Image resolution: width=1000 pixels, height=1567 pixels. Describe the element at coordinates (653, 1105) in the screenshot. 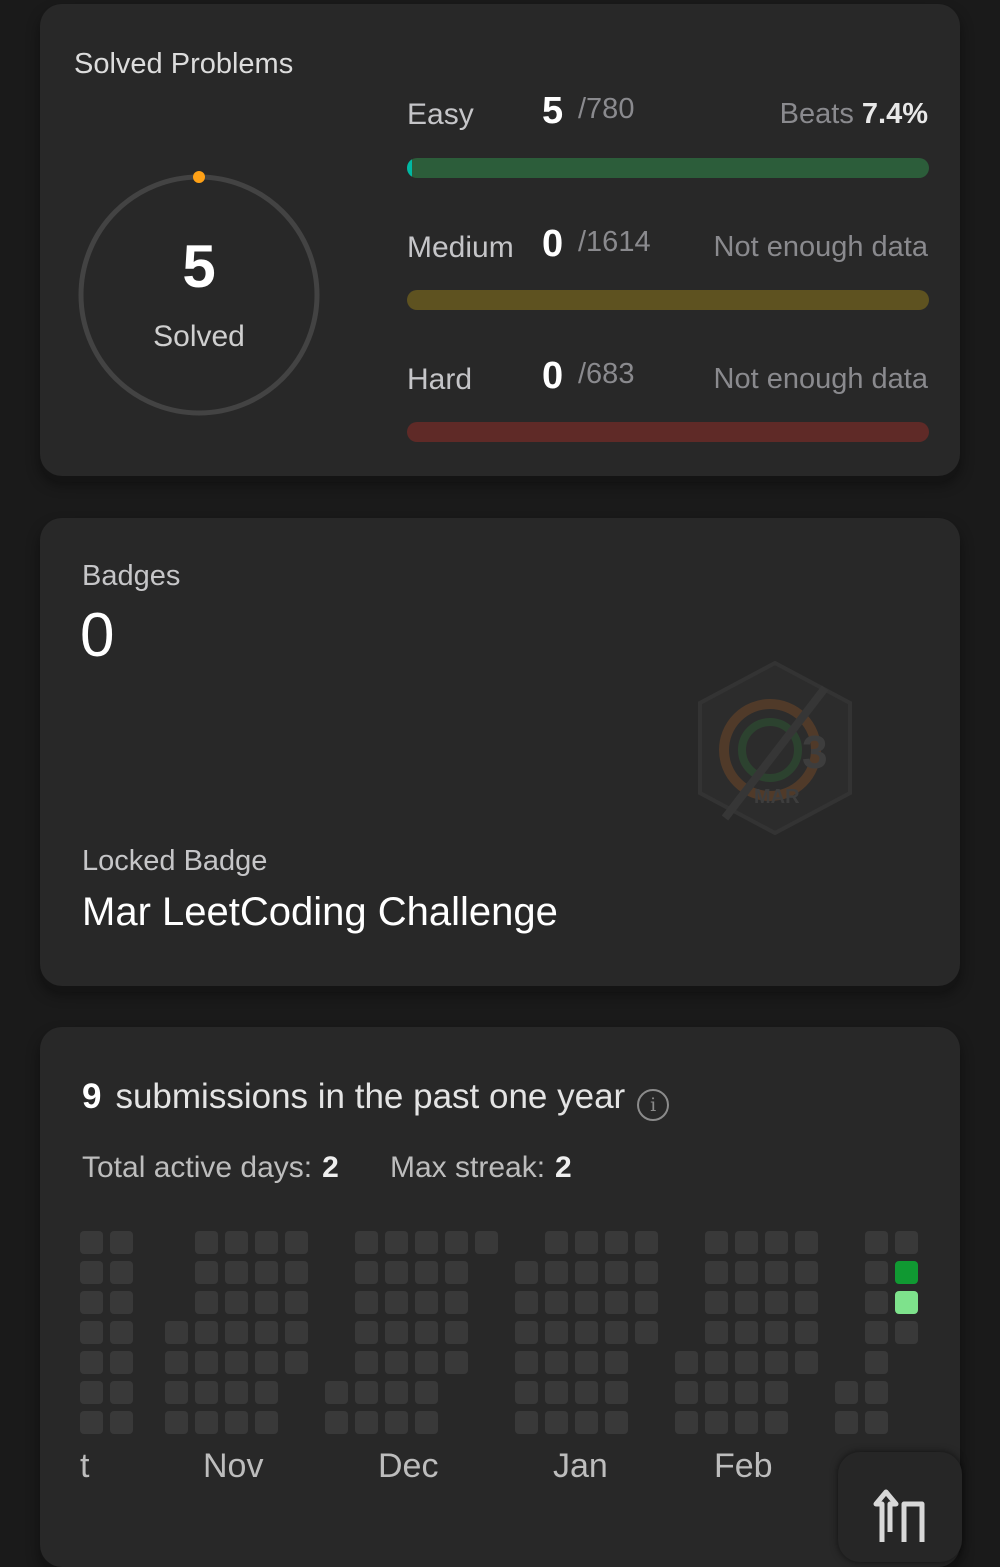

I see `info-icon: i` at that location.